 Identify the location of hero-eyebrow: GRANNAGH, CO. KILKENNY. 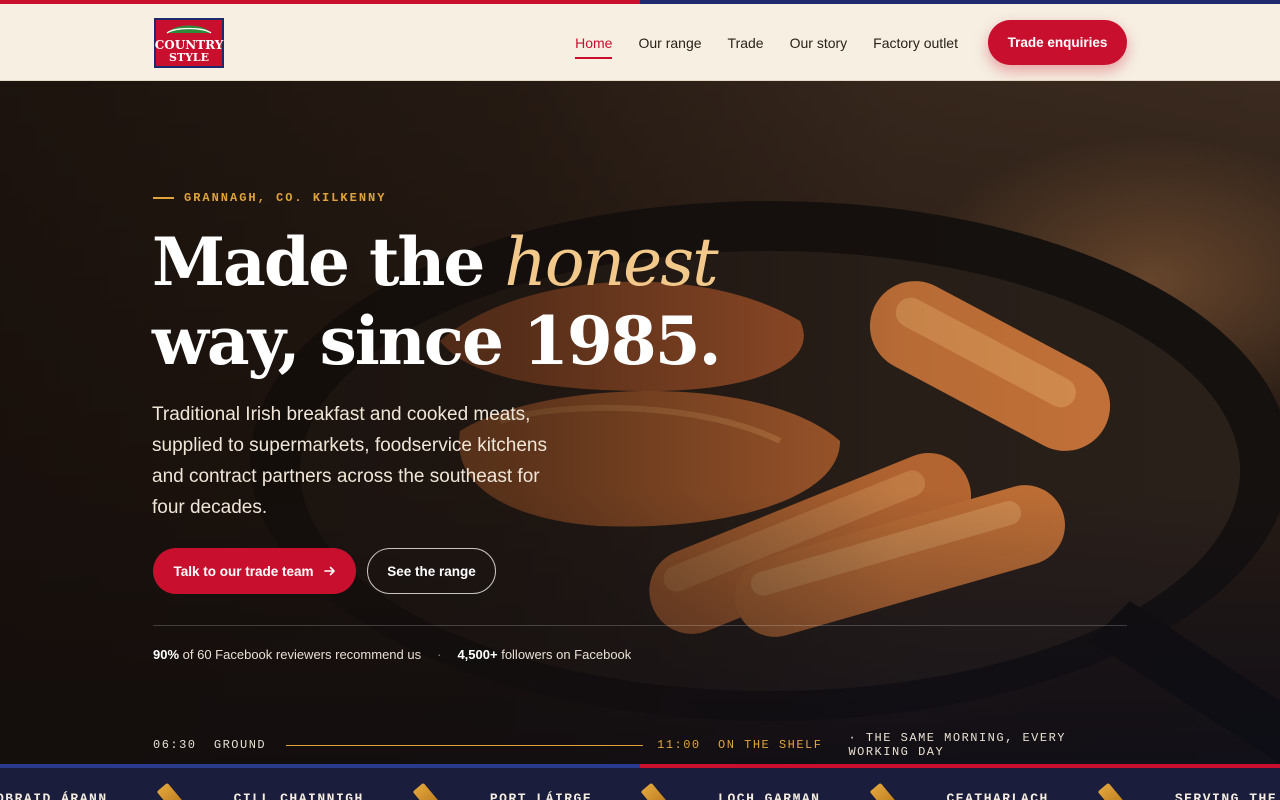
(269, 198).